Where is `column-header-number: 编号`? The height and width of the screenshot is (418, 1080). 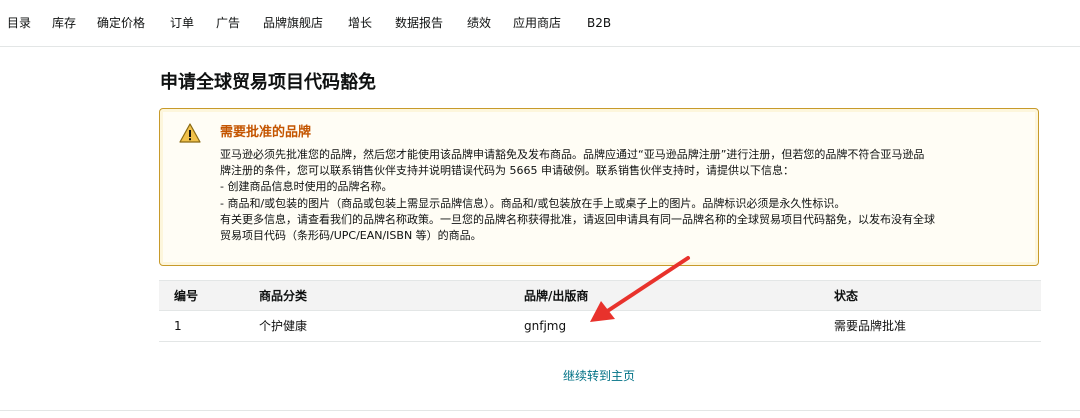
column-header-number: 编号 is located at coordinates (186, 296).